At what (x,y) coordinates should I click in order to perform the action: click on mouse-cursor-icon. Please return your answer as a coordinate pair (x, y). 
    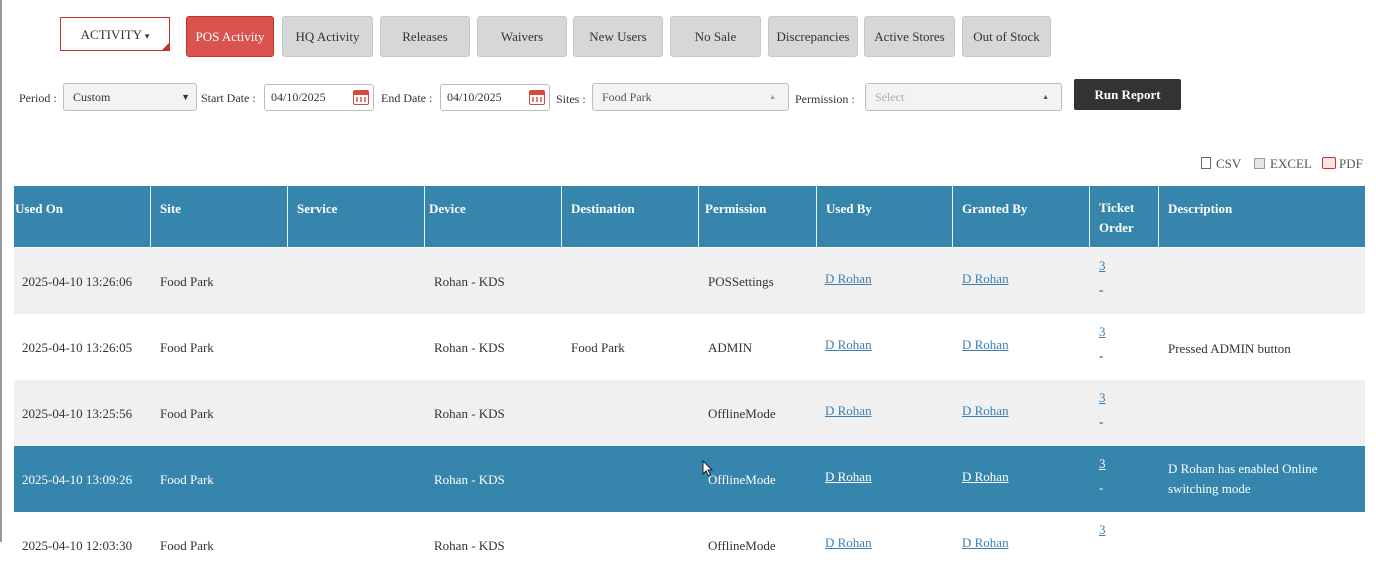
    Looking at the image, I should click on (708, 468).